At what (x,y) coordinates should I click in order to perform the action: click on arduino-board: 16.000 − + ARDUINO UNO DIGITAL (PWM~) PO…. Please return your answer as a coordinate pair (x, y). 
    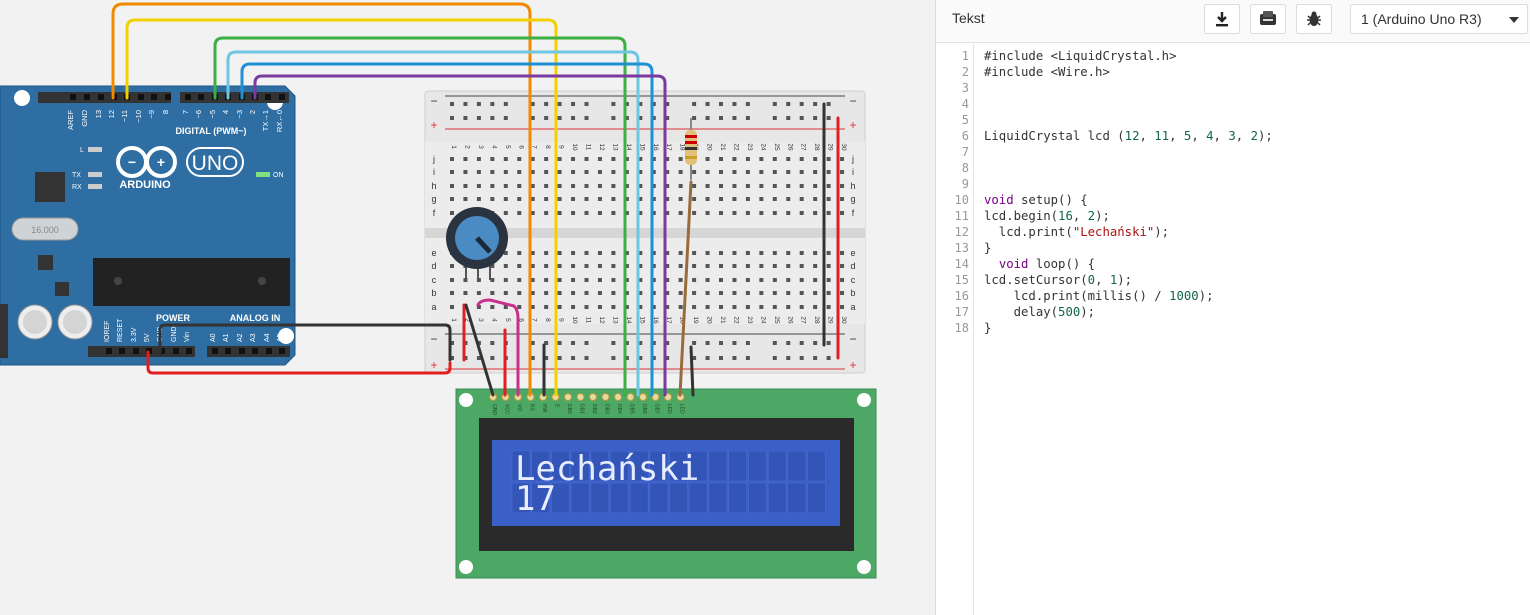
    Looking at the image, I should click on (148, 225).